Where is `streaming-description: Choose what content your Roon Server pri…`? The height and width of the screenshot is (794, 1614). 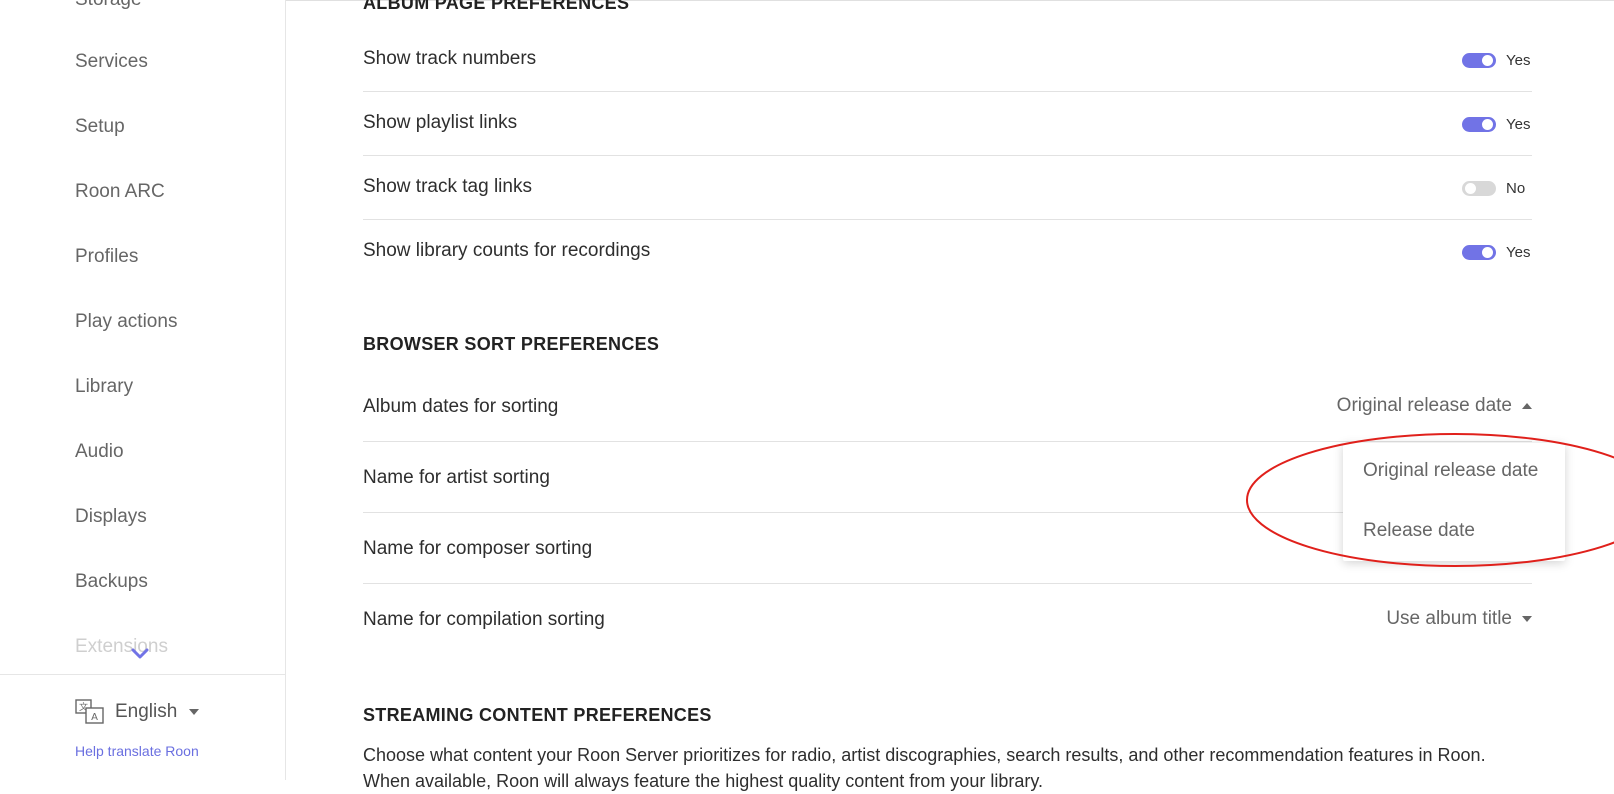 streaming-description: Choose what content your Roon Server pri… is located at coordinates (924, 768).